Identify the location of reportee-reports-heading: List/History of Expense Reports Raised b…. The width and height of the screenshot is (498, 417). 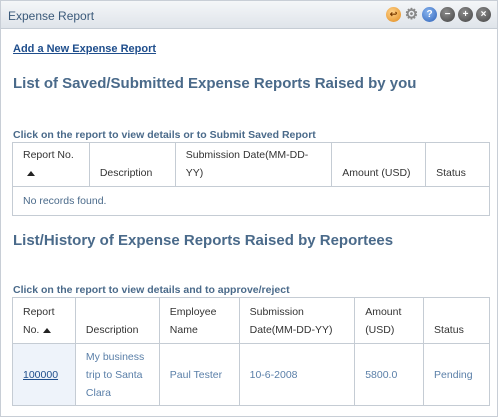
(203, 240).